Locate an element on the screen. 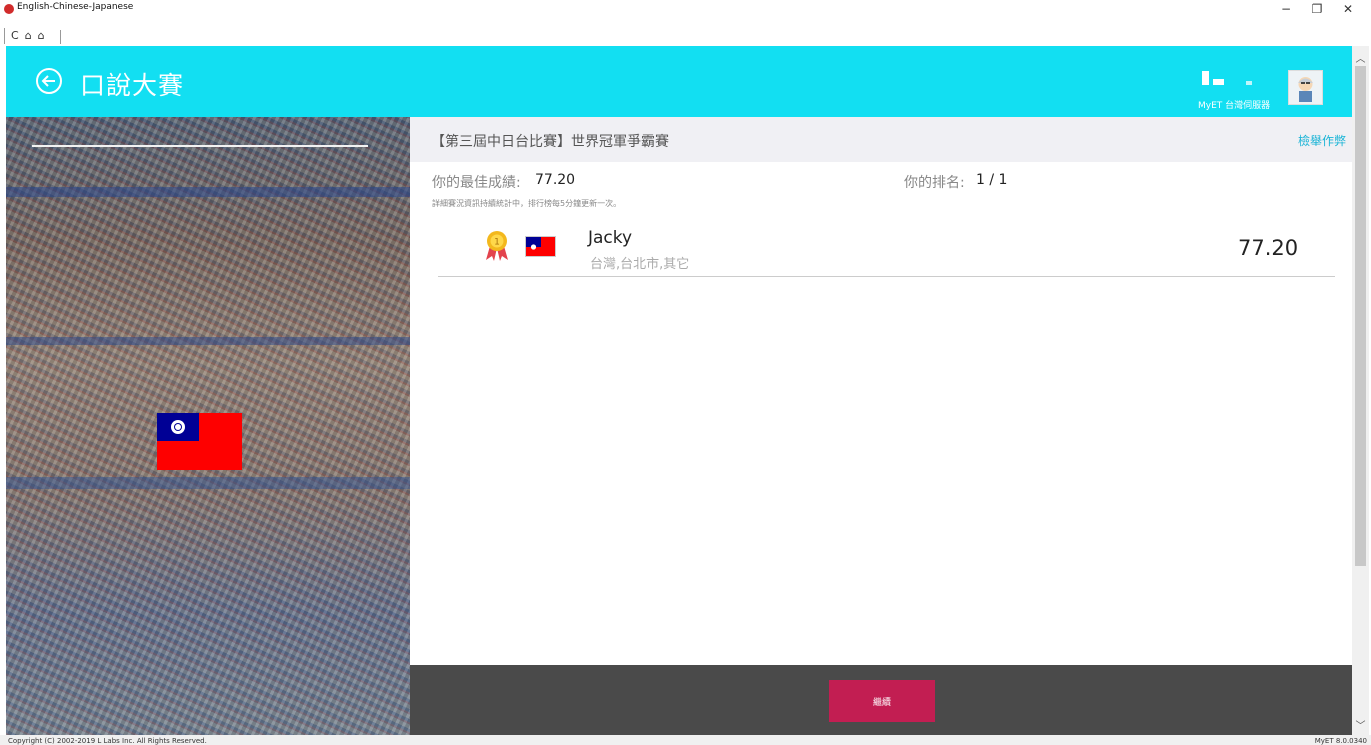 The width and height of the screenshot is (1371, 745). server-label: MyET 台灣伺服器 is located at coordinates (1234, 106).